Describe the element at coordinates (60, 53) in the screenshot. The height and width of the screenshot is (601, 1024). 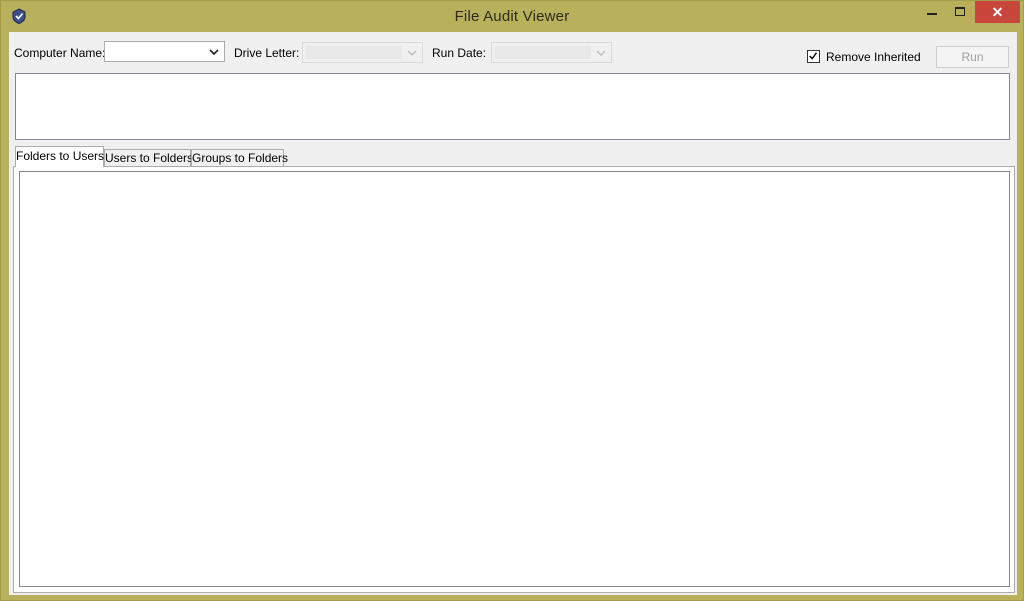
I see `computer-name-label: Computer Name:` at that location.